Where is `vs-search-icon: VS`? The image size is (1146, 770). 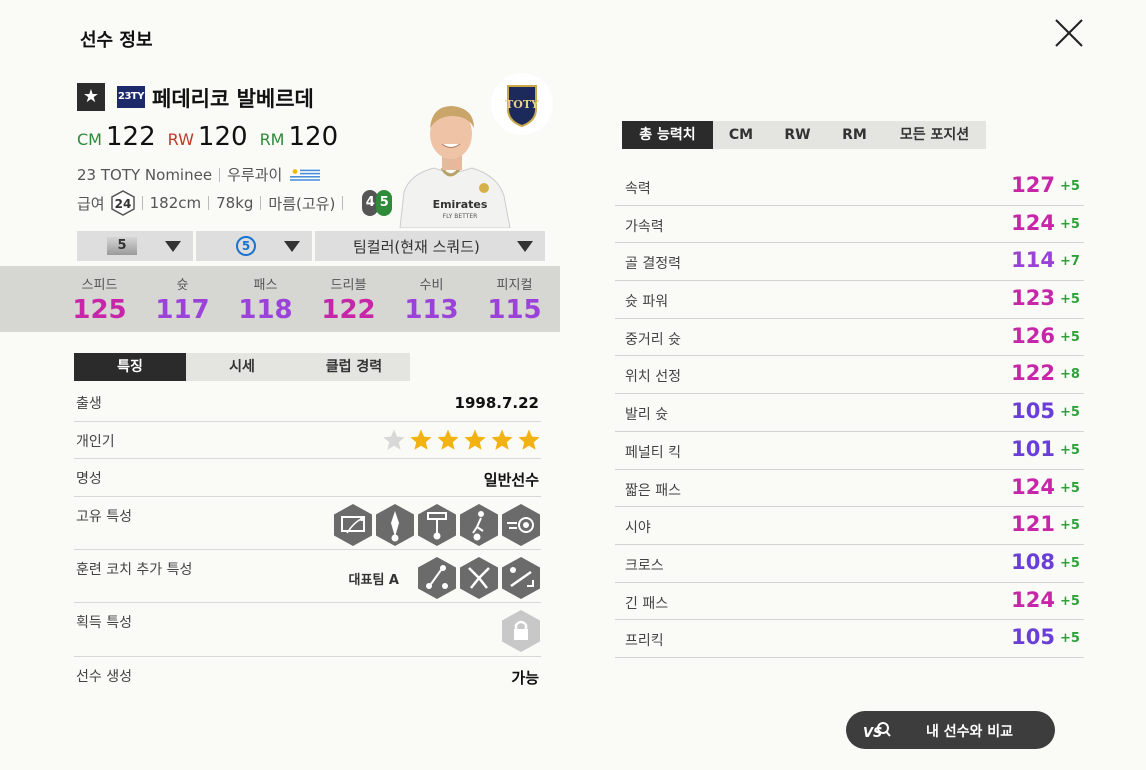 vs-search-icon: VS is located at coordinates (877, 731).